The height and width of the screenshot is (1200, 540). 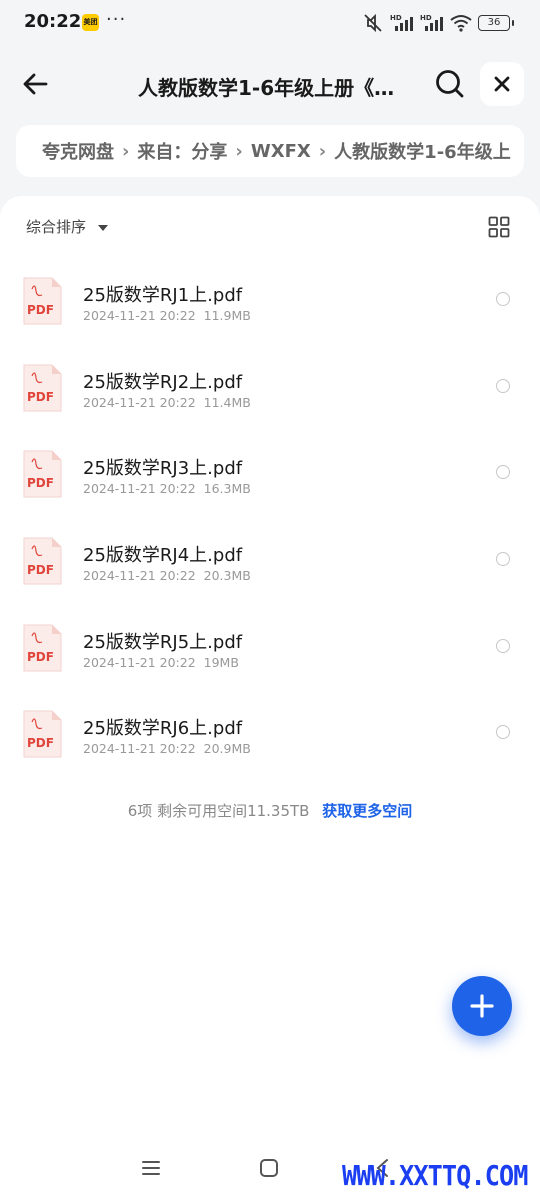 What do you see at coordinates (227, 315) in the screenshot?
I see `file-size: 11.9MB` at bounding box center [227, 315].